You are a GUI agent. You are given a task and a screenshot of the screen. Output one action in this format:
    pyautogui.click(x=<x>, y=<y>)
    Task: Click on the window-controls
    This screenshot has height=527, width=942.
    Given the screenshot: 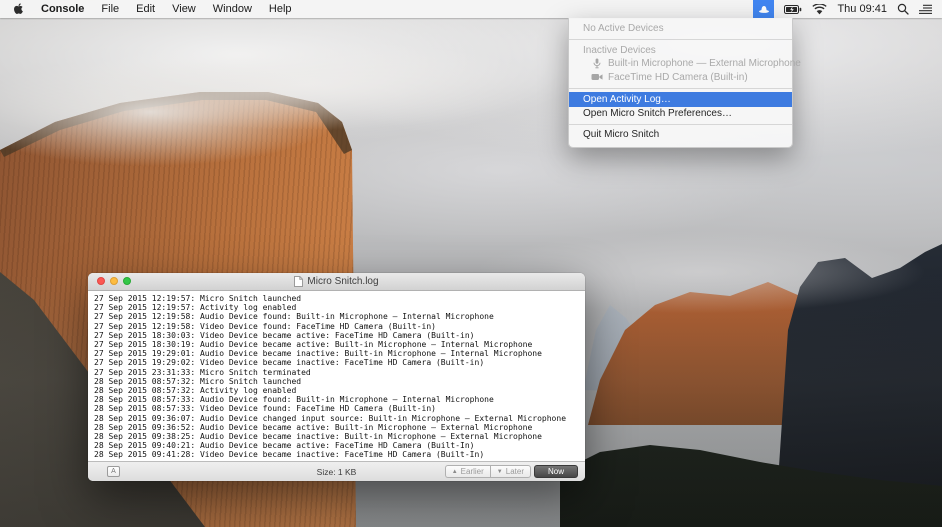 What is the action you would take?
    pyautogui.click(x=114, y=281)
    